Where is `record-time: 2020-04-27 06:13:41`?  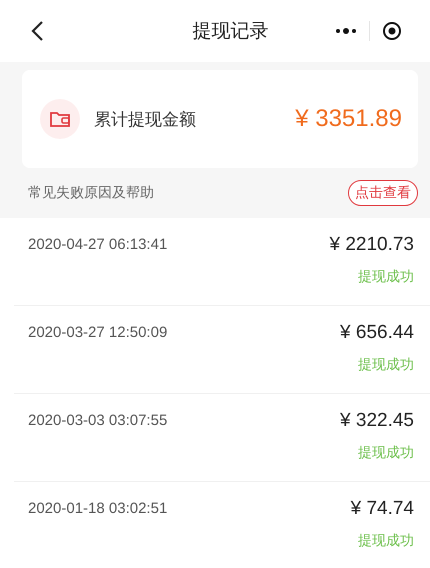 record-time: 2020-04-27 06:13:41 is located at coordinates (98, 244).